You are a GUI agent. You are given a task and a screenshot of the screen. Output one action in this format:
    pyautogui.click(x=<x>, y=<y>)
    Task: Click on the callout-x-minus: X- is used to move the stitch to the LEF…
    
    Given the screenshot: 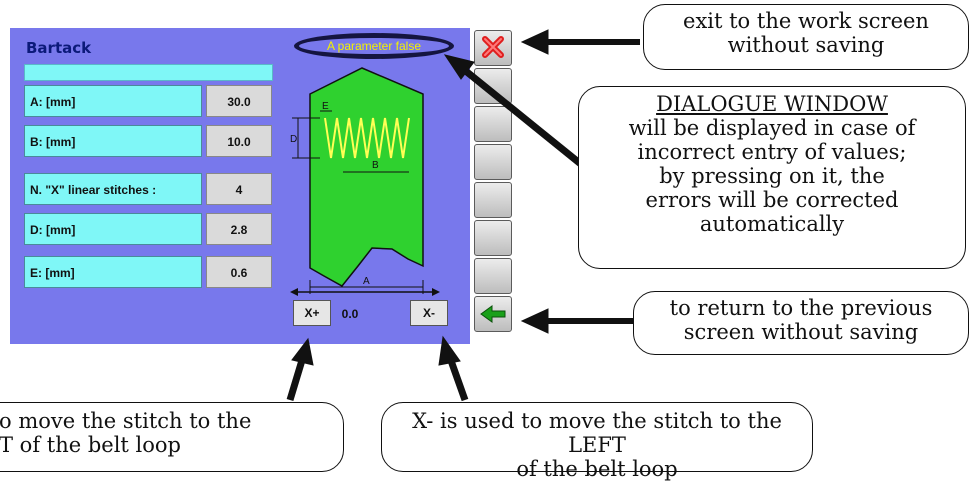 What is the action you would take?
    pyautogui.click(x=597, y=441)
    